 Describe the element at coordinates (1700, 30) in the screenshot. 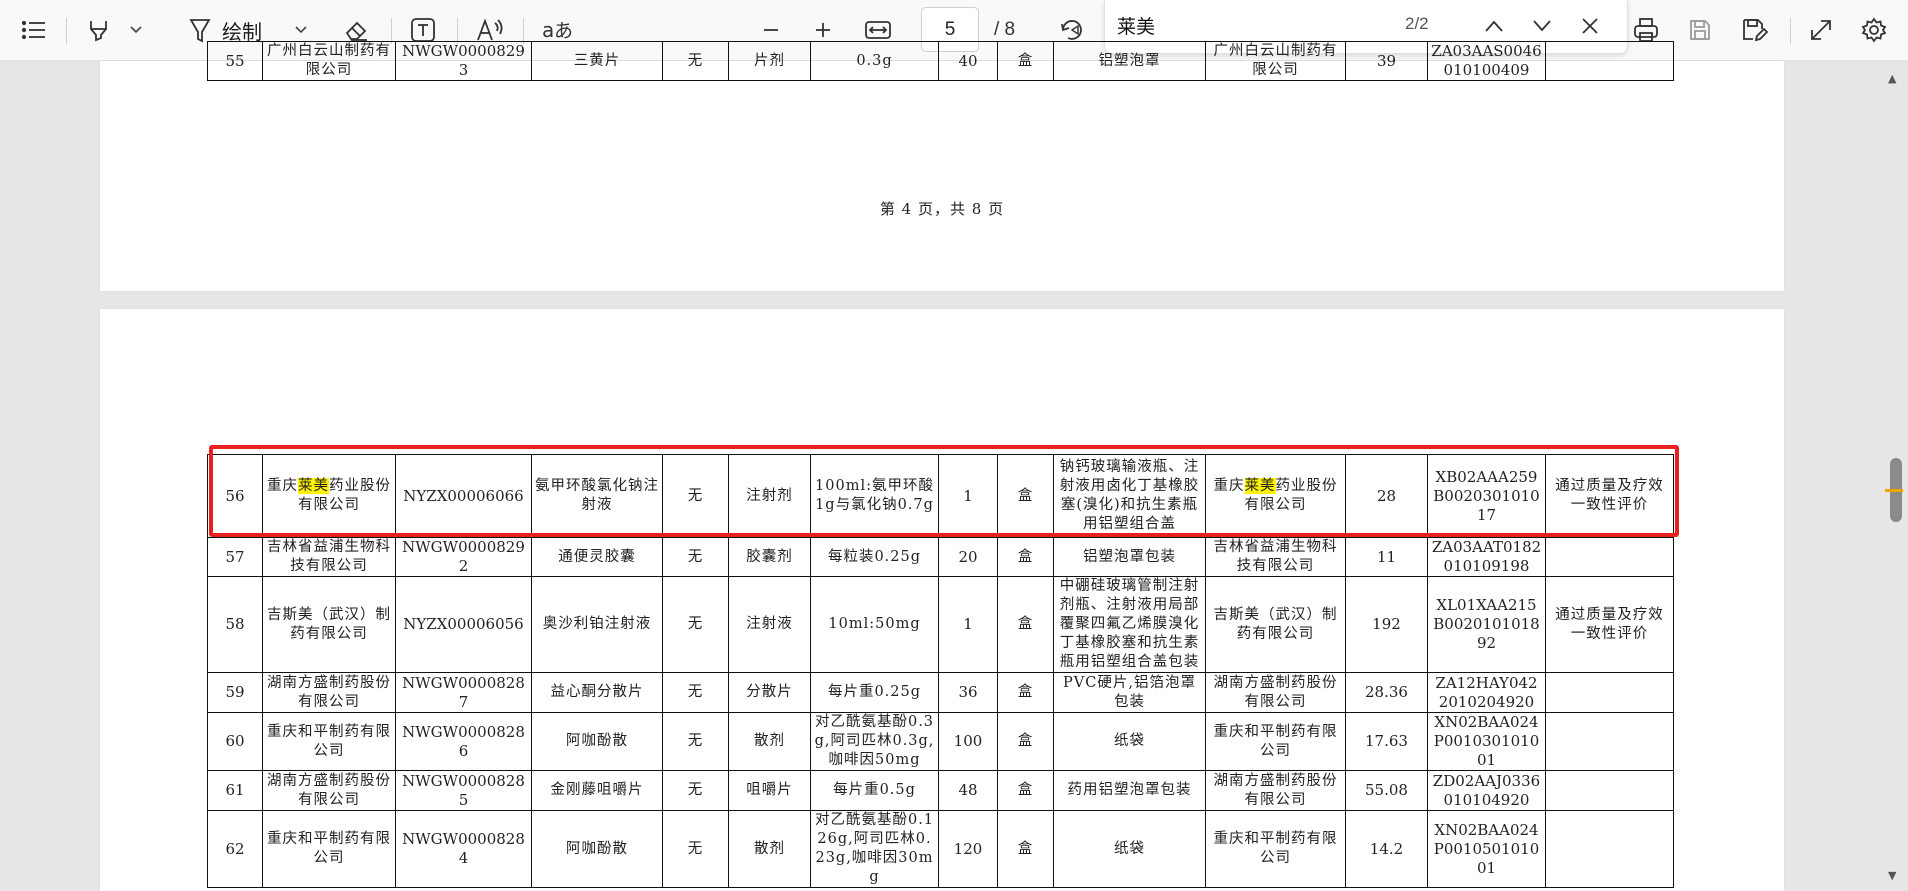

I see `save-button` at that location.